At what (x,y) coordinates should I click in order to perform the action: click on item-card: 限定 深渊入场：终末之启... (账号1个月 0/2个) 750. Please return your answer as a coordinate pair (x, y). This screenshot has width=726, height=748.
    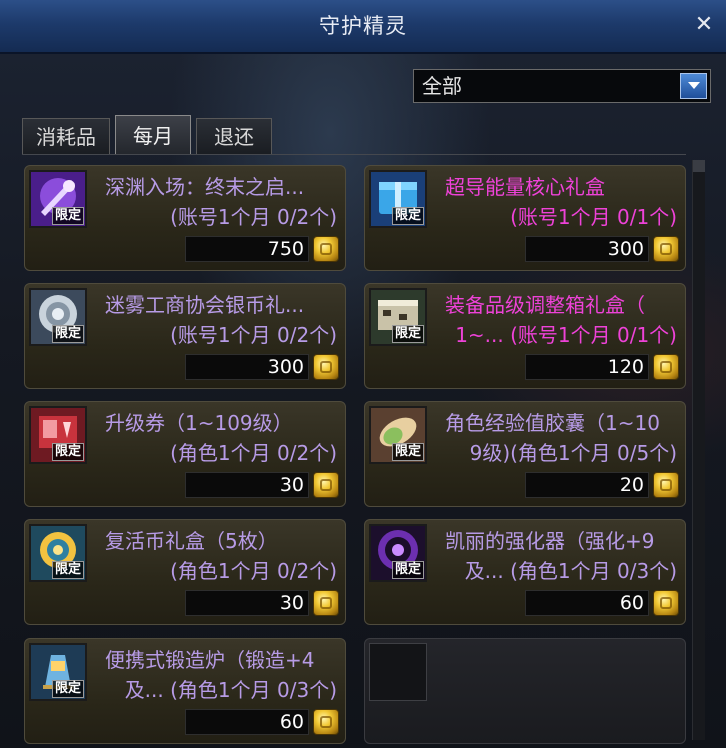
    Looking at the image, I should click on (185, 218).